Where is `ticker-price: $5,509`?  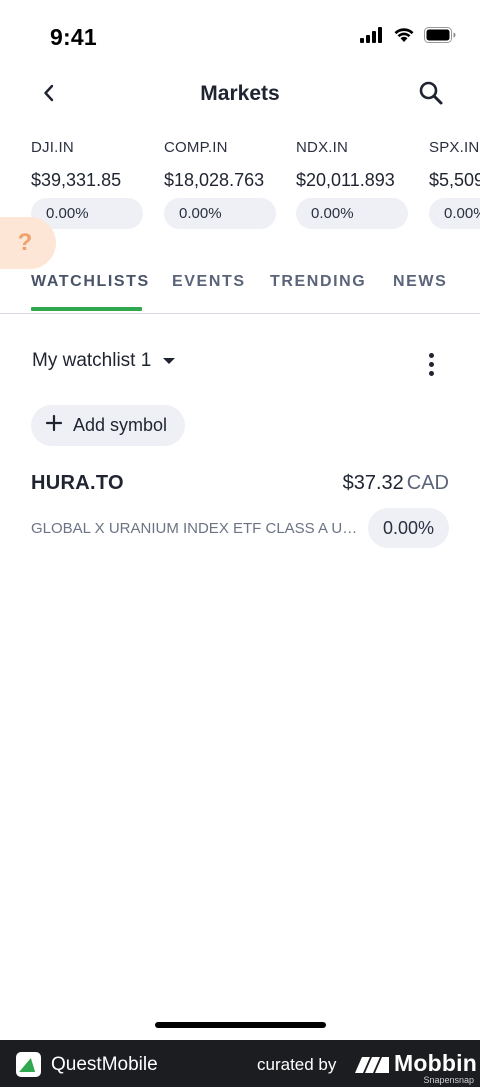 ticker-price: $5,509 is located at coordinates (454, 180).